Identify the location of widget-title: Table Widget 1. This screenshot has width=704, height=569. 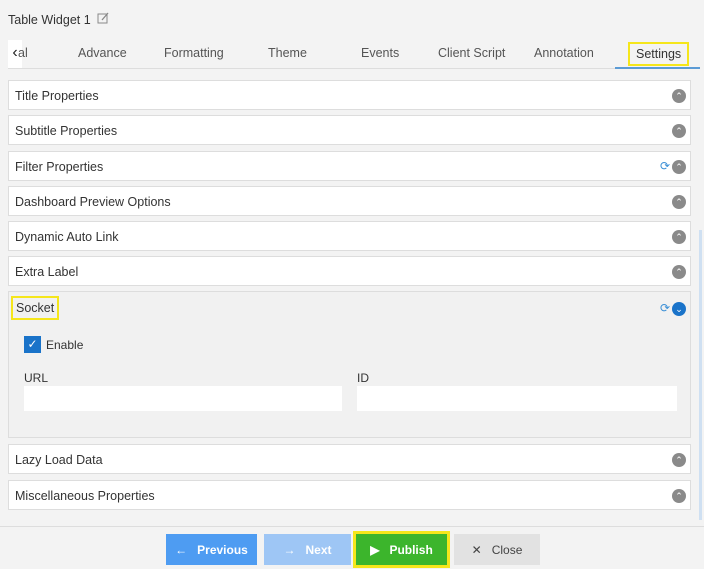
(58, 19).